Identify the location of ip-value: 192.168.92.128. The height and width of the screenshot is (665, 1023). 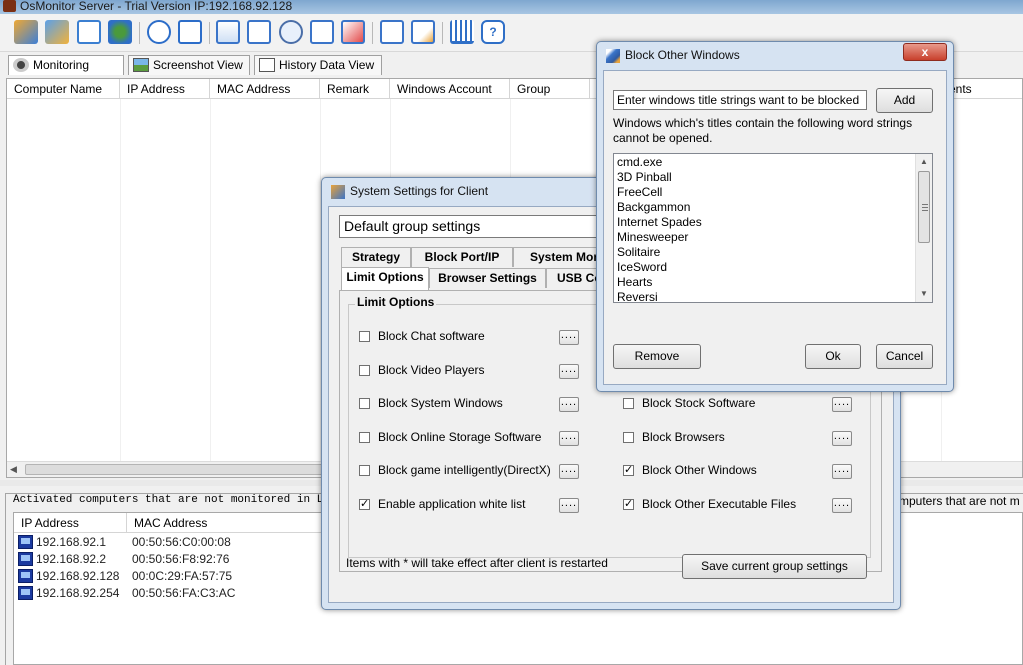
(78, 576).